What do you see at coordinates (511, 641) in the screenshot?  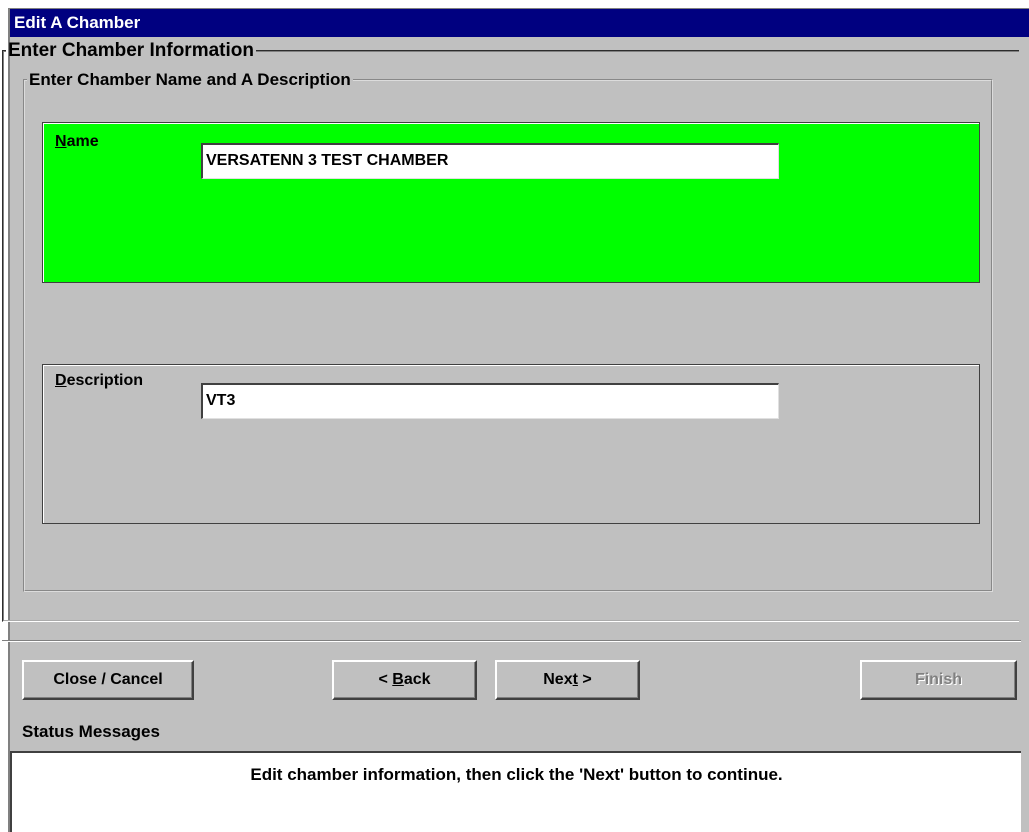 I see `divider` at bounding box center [511, 641].